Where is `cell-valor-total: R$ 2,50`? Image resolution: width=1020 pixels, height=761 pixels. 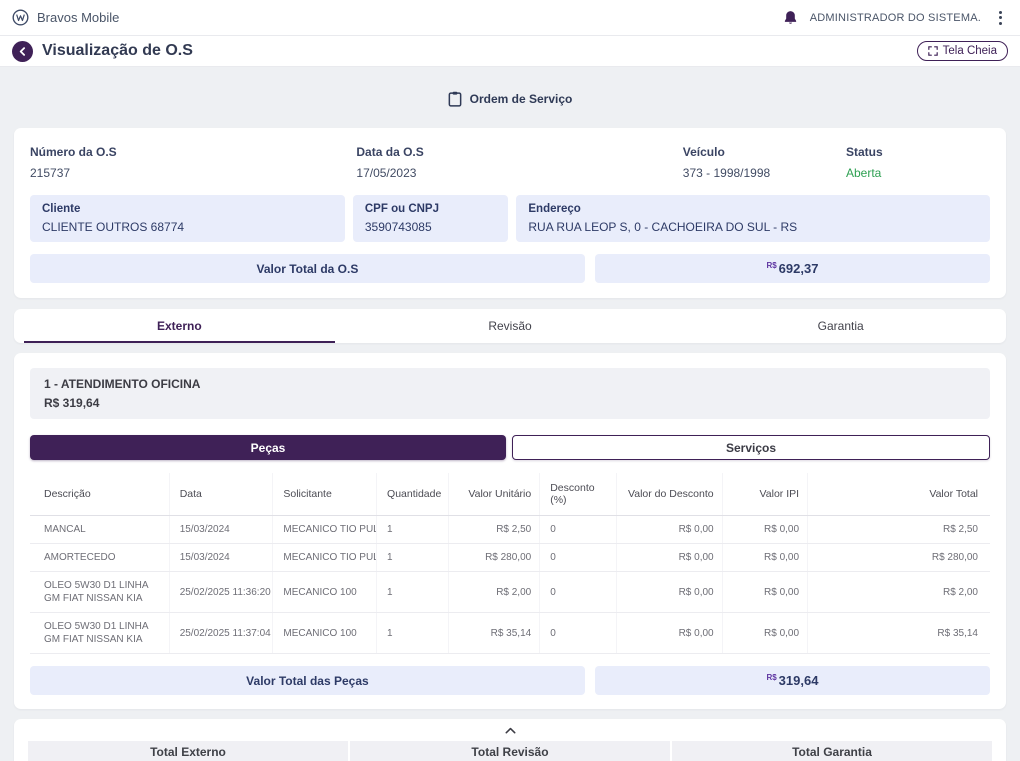 cell-valor-total: R$ 2,50 is located at coordinates (898, 529).